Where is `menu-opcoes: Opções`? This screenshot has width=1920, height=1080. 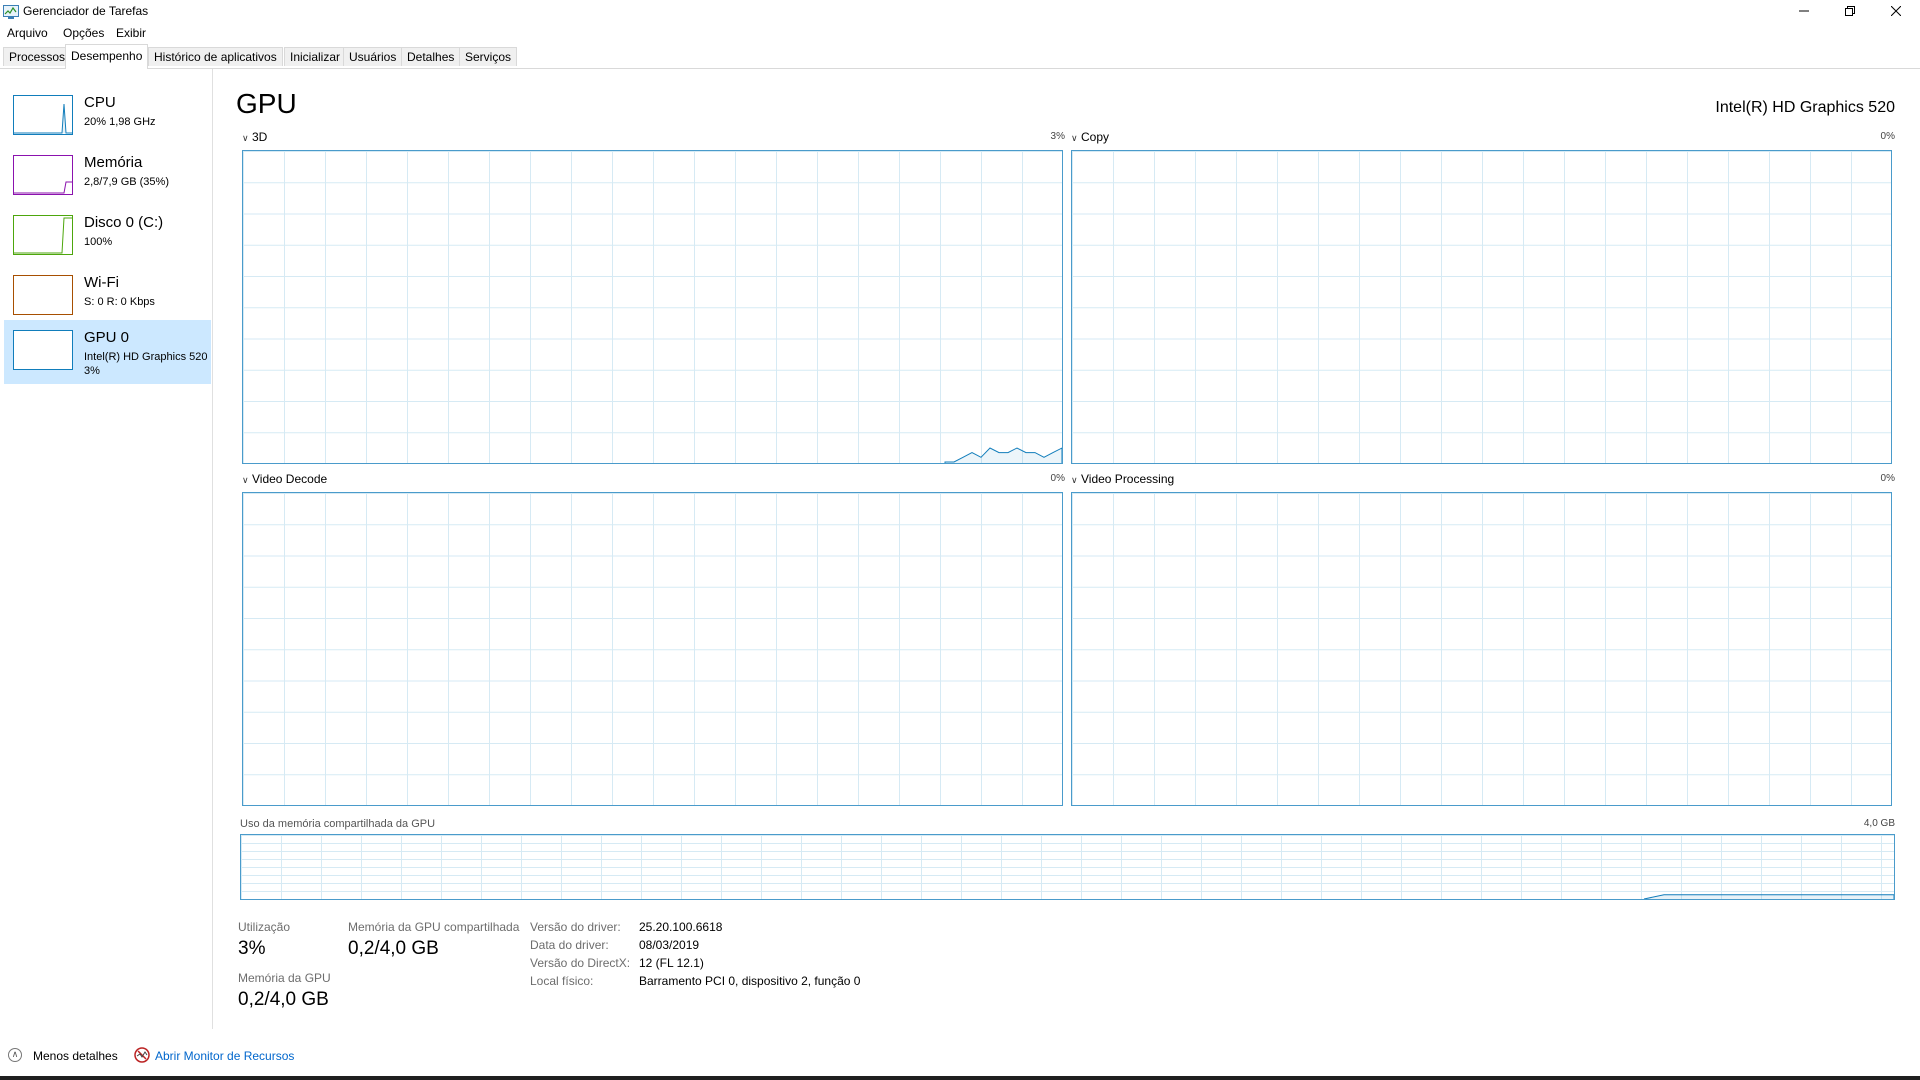
menu-opcoes: Opções is located at coordinates (83, 33).